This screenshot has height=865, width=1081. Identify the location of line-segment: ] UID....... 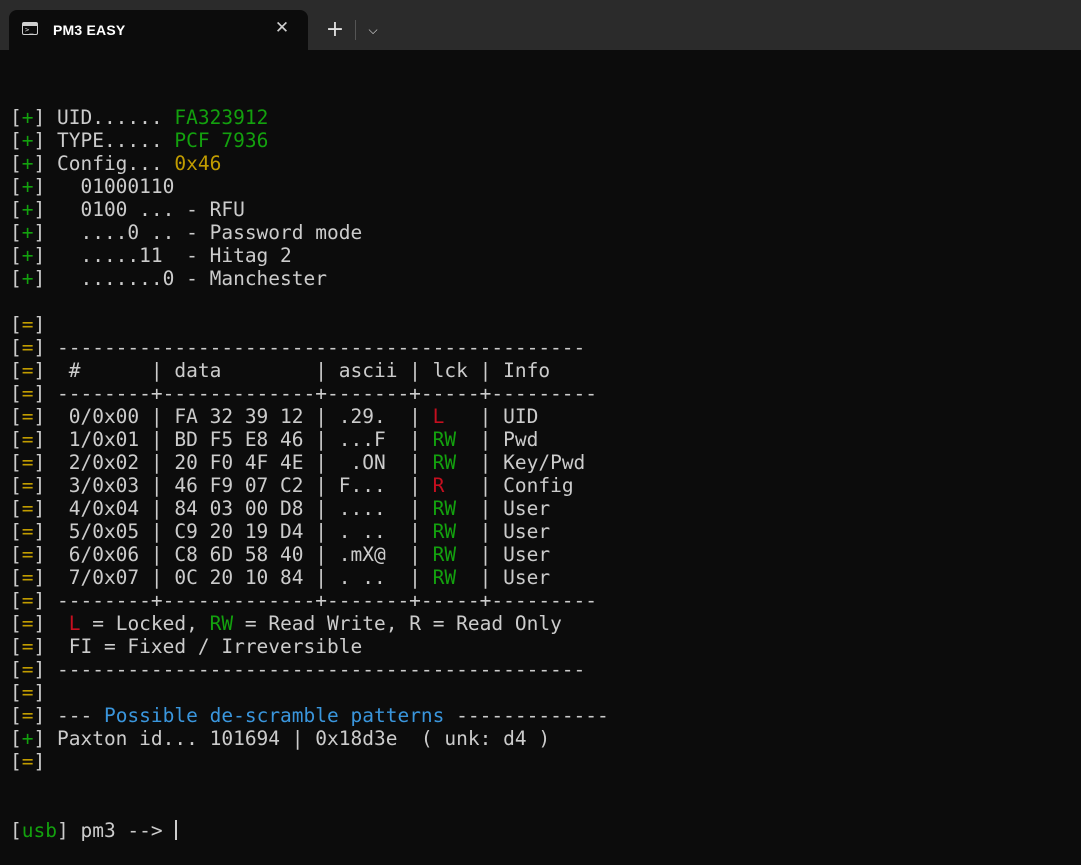
(104, 117).